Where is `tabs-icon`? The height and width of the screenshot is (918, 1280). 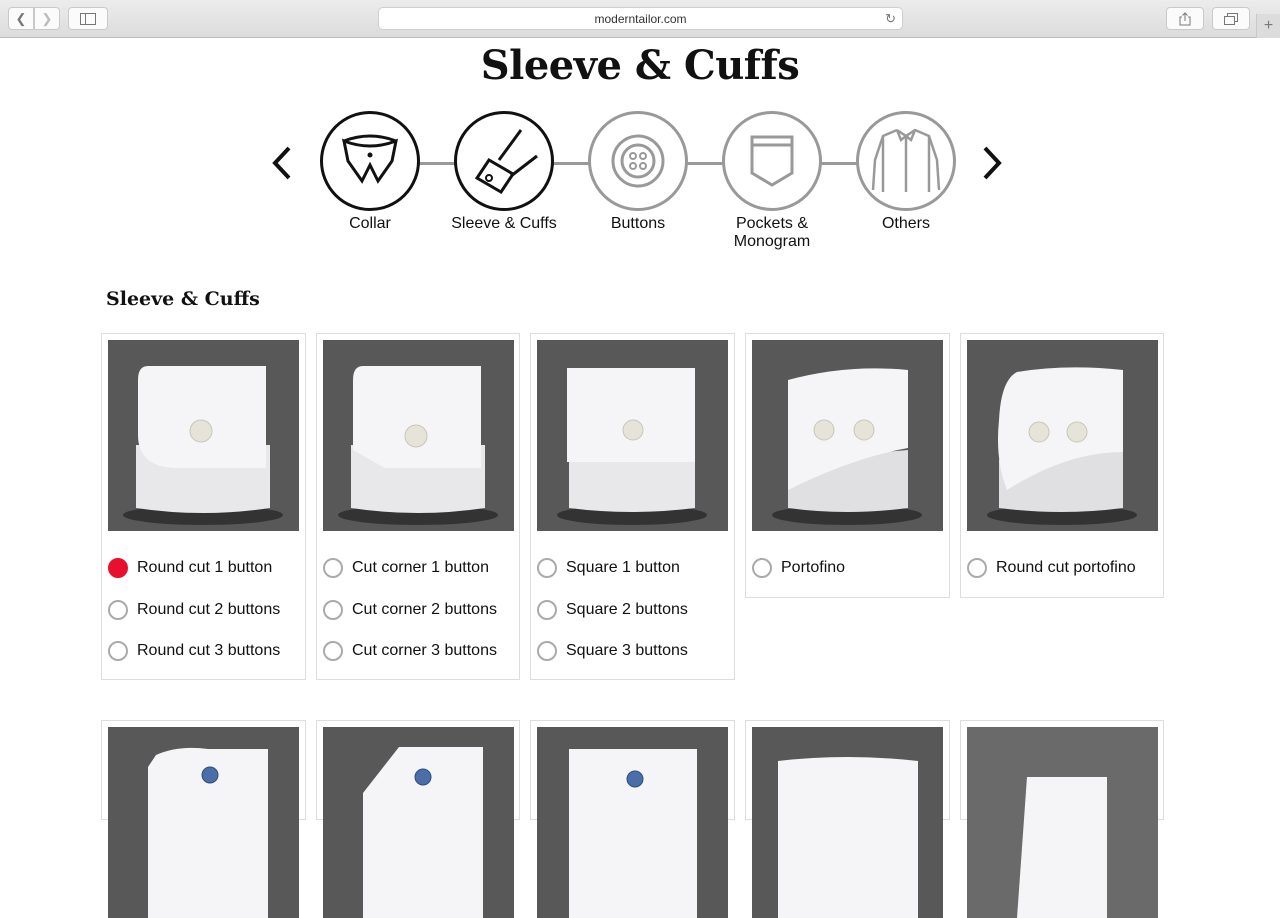 tabs-icon is located at coordinates (1231, 18).